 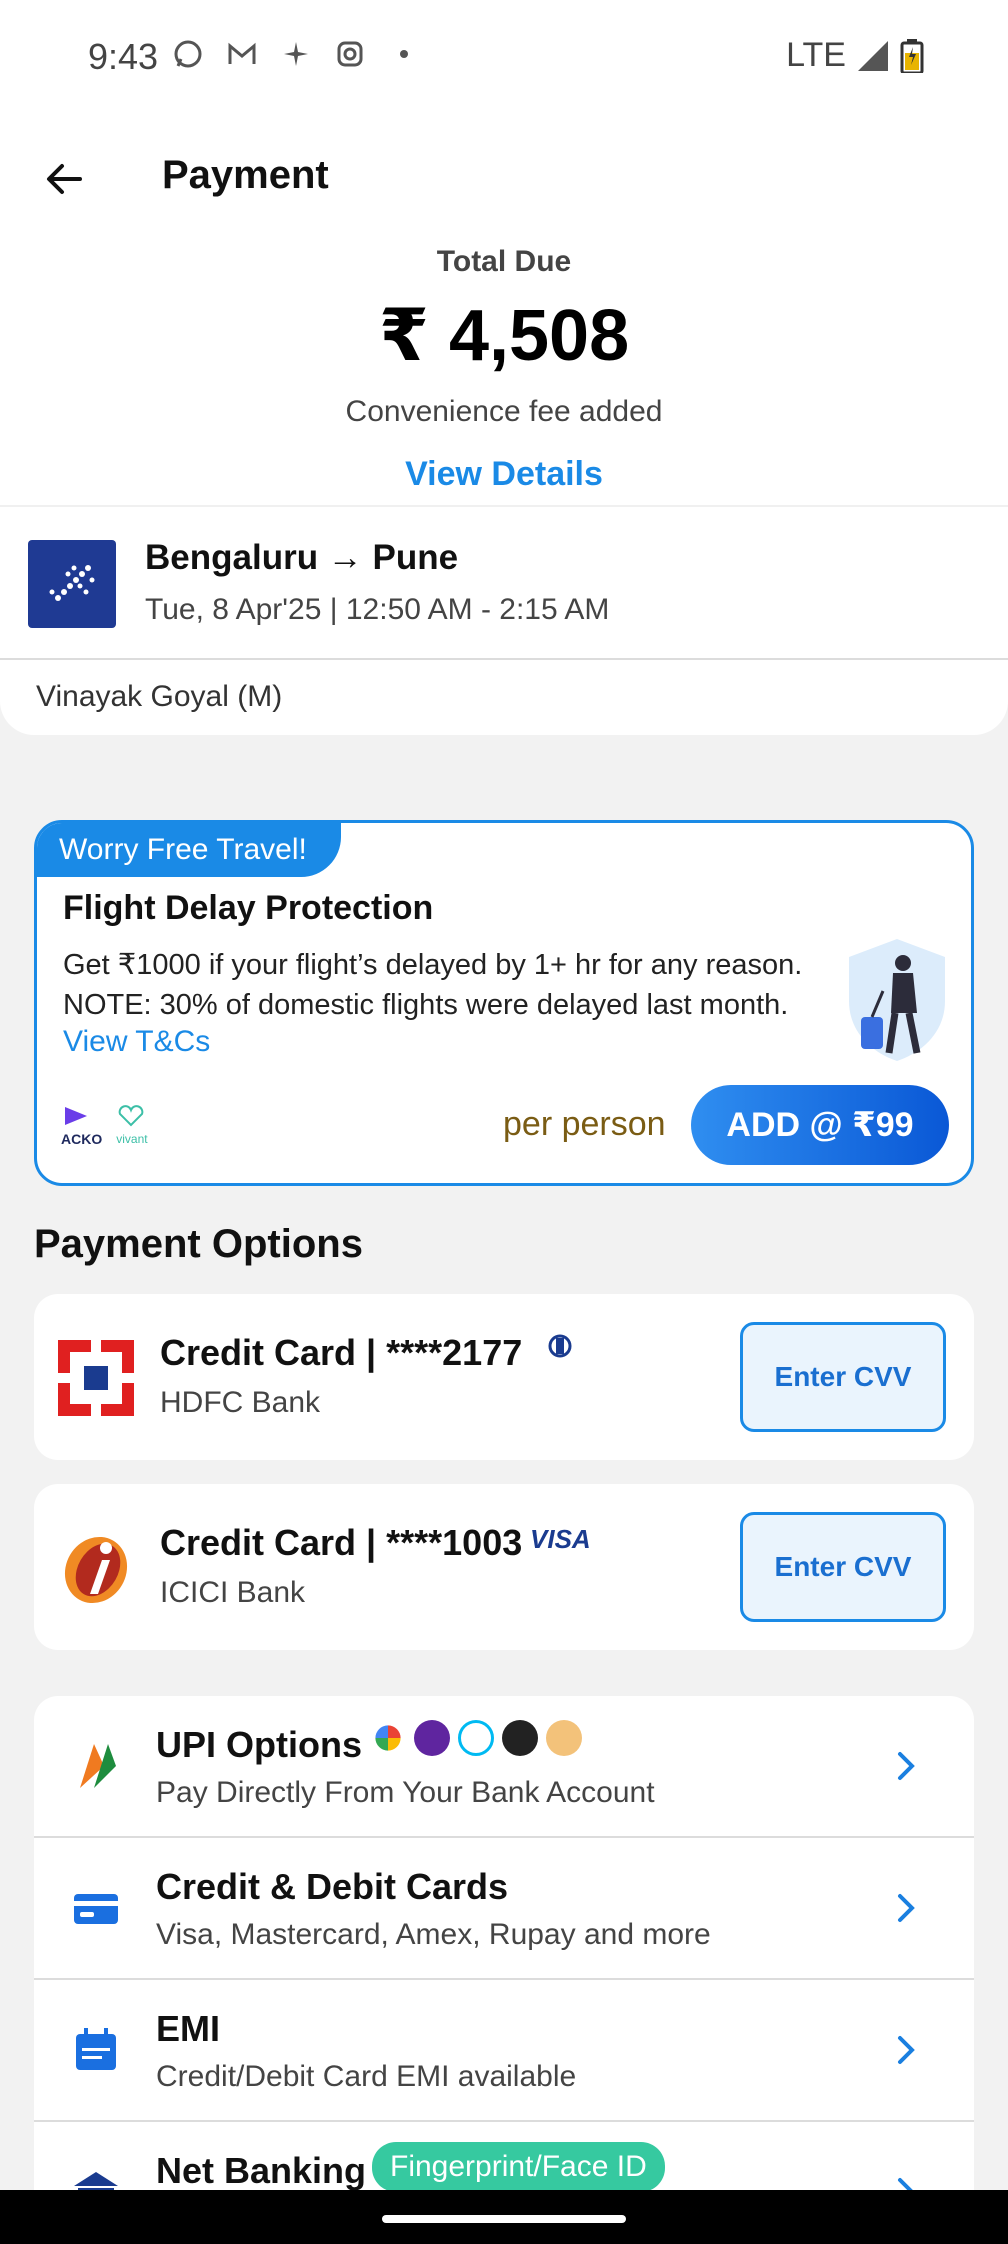 I want to click on option-title: UPI Options, so click(x=259, y=1744).